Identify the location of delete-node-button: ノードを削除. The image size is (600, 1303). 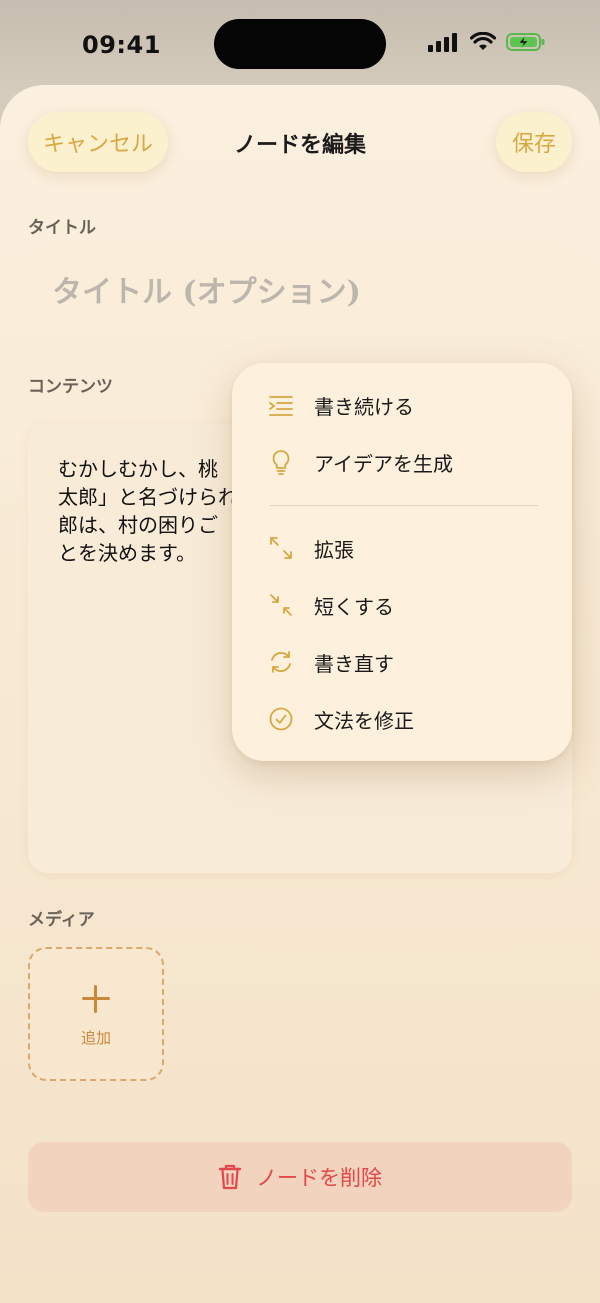
(300, 1177).